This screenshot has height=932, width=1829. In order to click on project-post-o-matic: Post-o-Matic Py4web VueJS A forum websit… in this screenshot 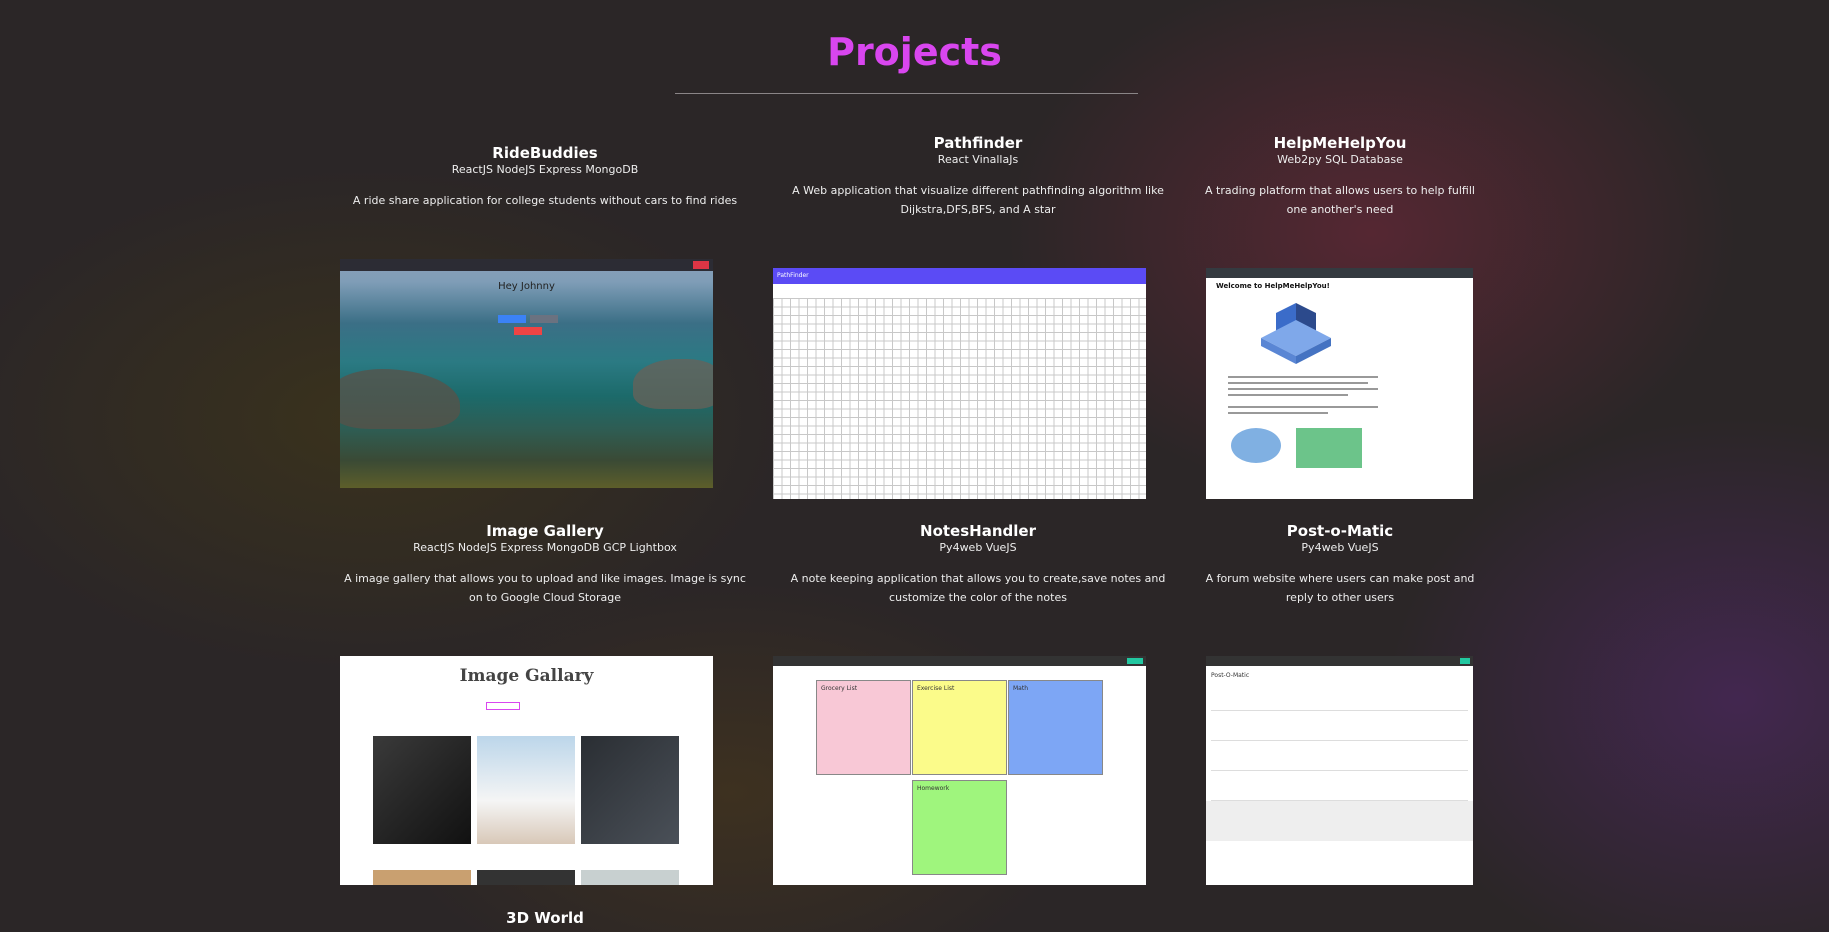, I will do `click(1340, 564)`.